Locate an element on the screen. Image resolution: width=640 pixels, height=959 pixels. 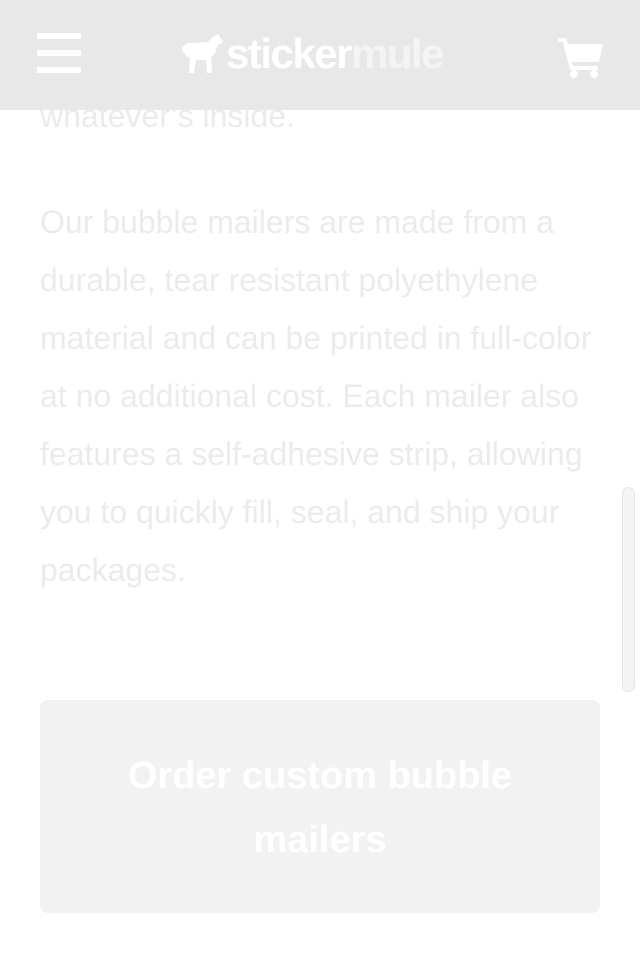
logo-text-sticker: sticker is located at coordinates (289, 53).